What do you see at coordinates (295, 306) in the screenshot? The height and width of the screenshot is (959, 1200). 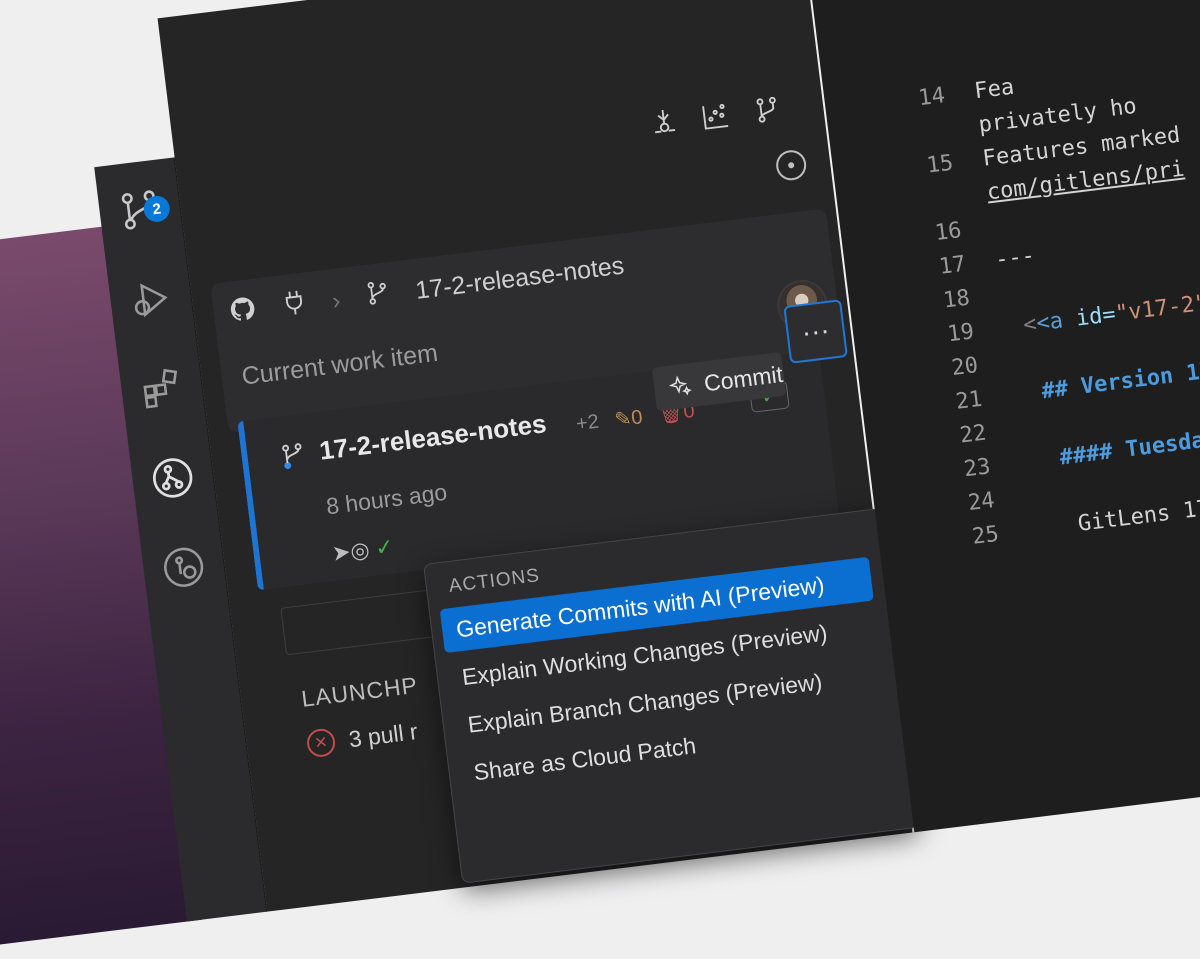 I see `plug-icon` at bounding box center [295, 306].